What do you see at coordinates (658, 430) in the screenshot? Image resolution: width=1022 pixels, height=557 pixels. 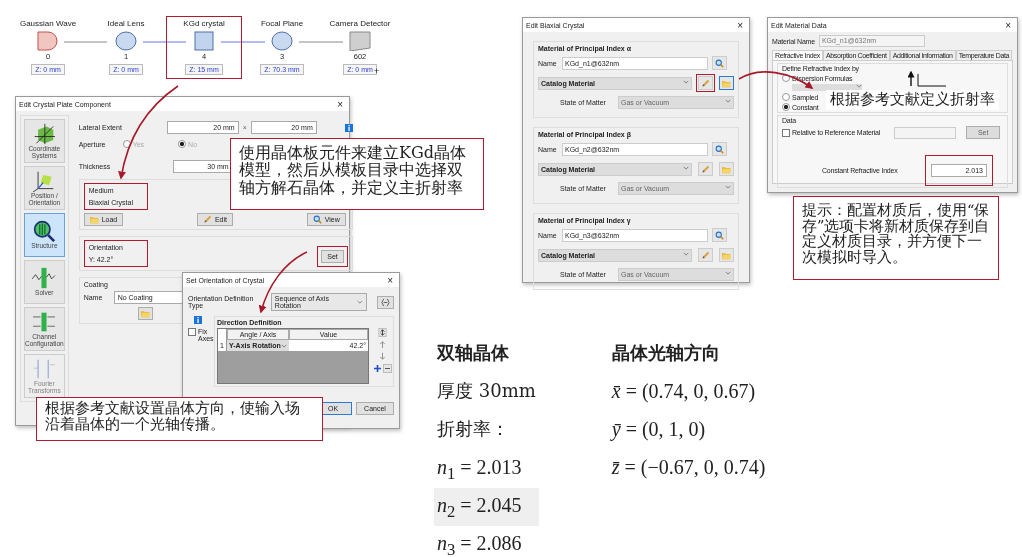 I see `note-text: ȳ = (0, 1, 0)` at bounding box center [658, 430].